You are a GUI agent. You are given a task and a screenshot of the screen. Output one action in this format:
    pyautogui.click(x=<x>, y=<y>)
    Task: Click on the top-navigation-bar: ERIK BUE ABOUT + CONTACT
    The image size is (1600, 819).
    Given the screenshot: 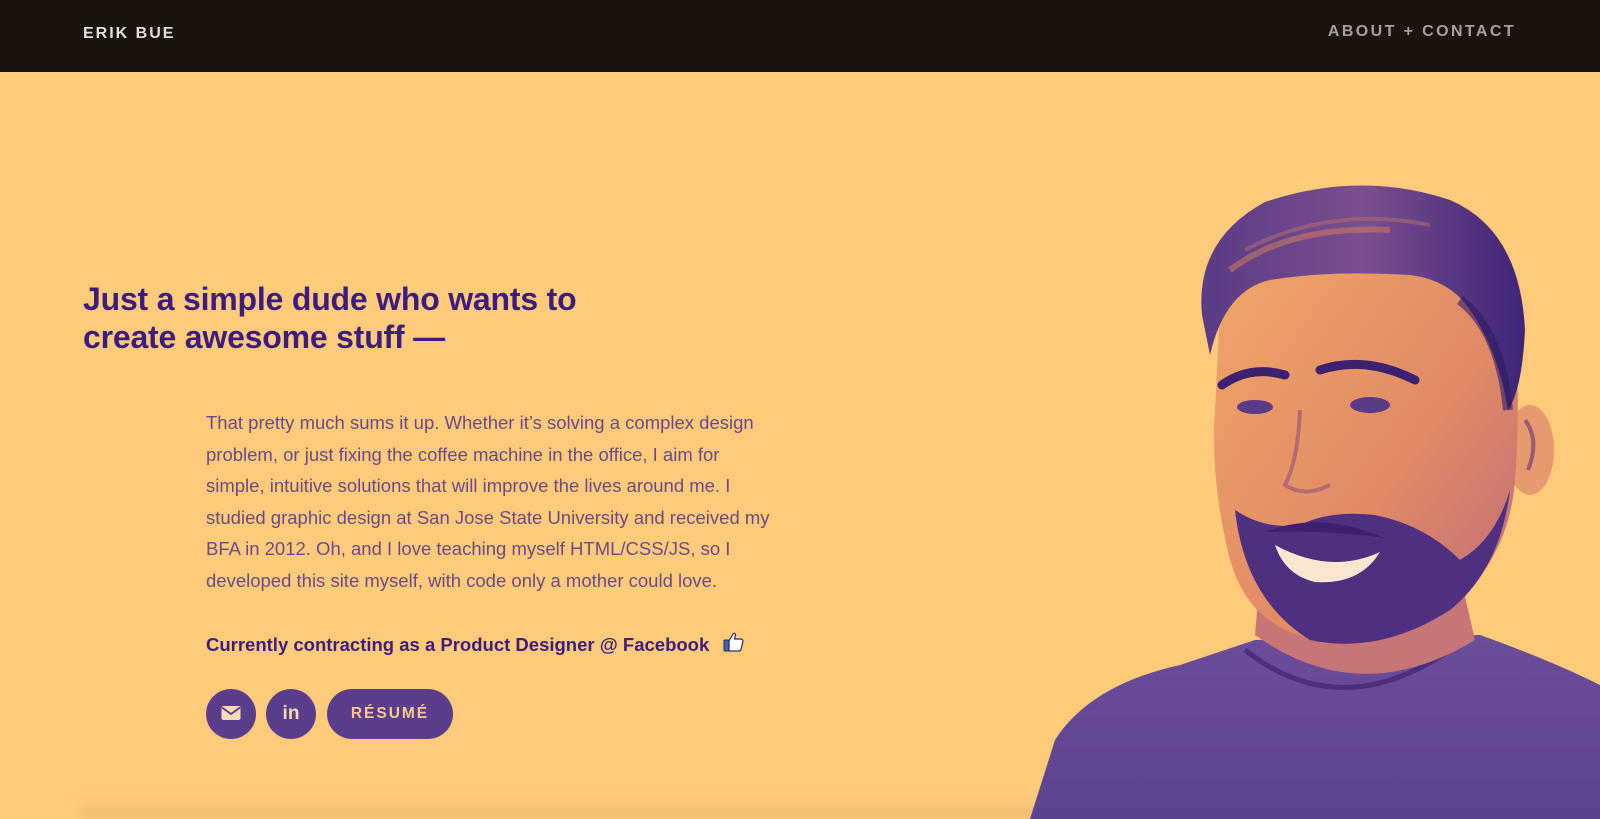 What is the action you would take?
    pyautogui.click(x=800, y=36)
    